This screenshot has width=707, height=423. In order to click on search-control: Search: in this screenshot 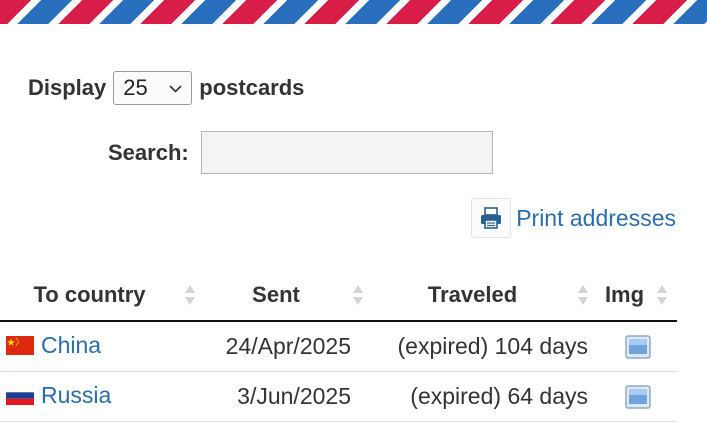, I will do `click(300, 152)`.